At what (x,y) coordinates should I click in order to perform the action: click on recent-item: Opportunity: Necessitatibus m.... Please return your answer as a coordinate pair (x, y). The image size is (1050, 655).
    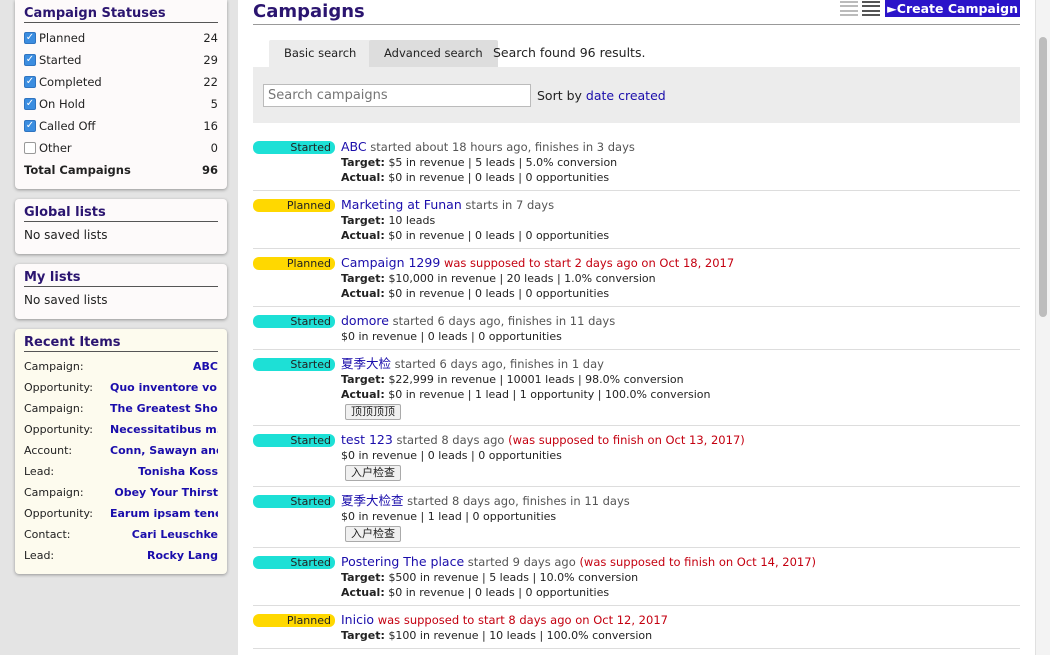
    Looking at the image, I should click on (121, 429).